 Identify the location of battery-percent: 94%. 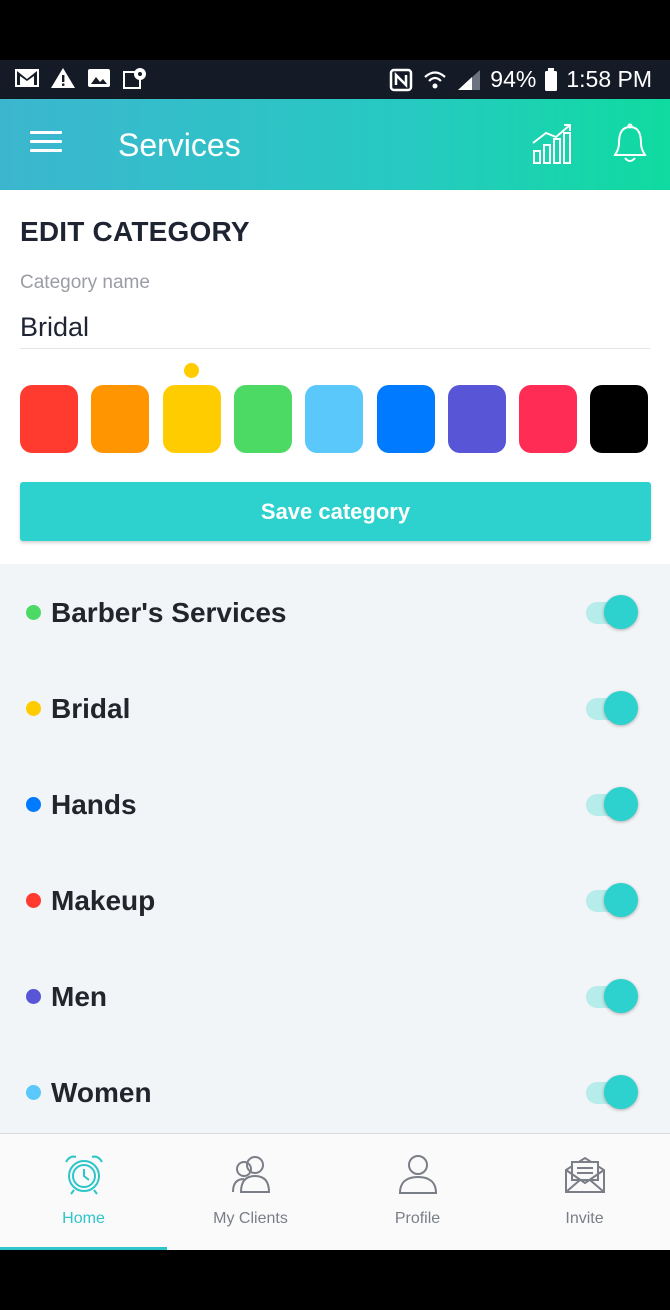
(513, 79).